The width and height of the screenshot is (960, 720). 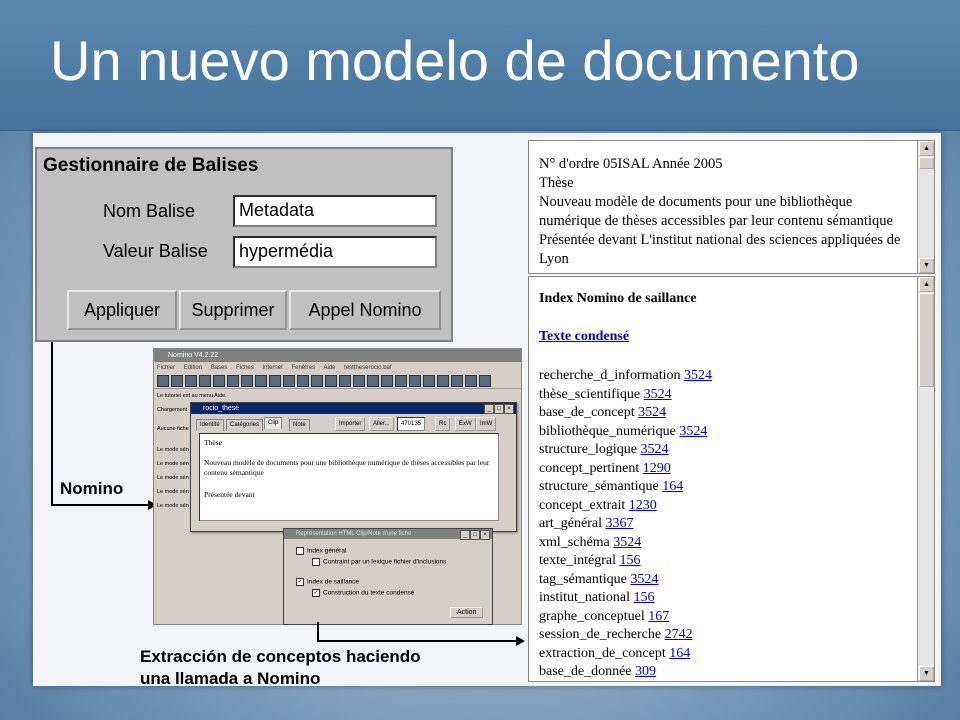 I want to click on header-line: N° d'ordre 05ISAL Année 2005, so click(x=631, y=164).